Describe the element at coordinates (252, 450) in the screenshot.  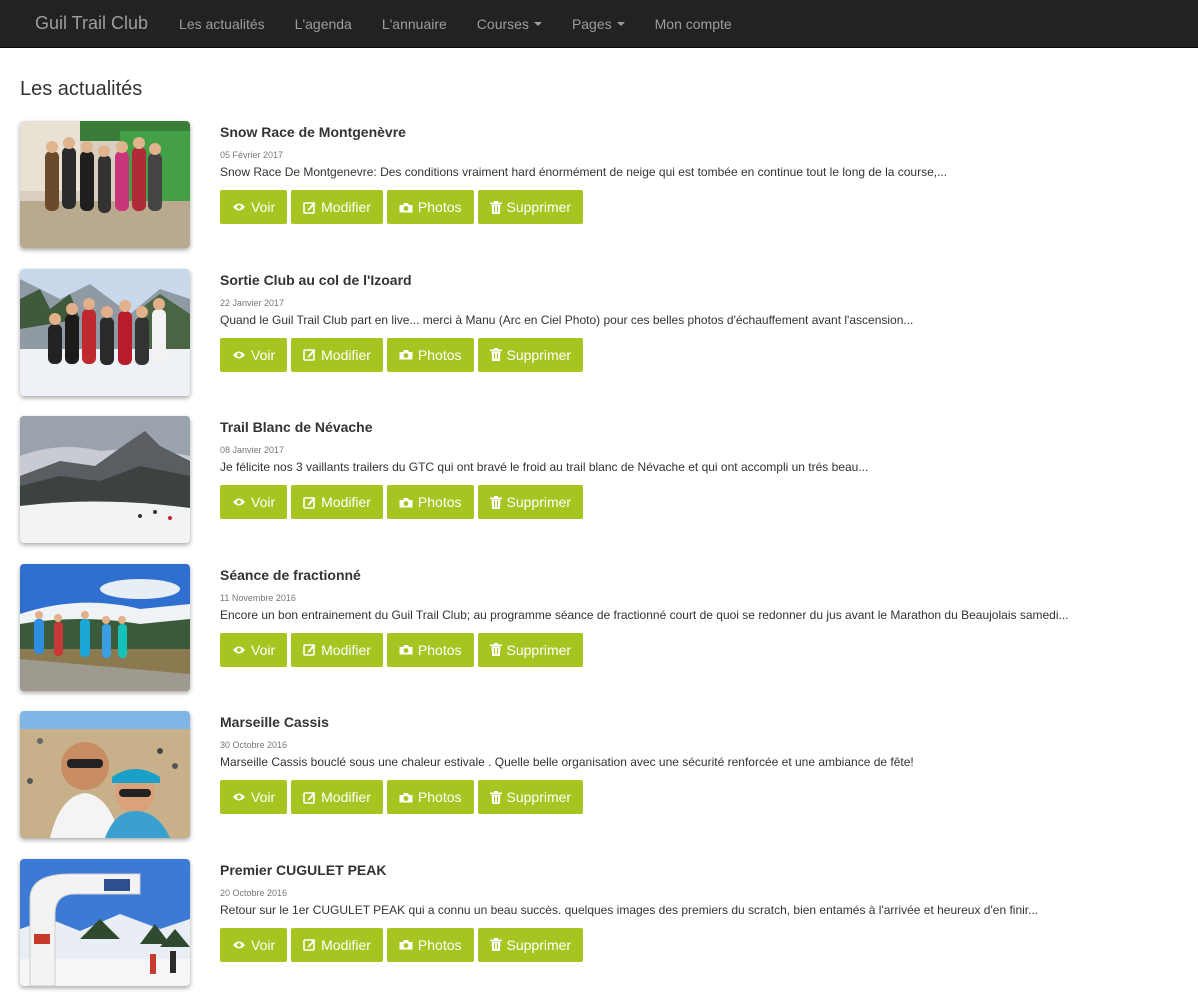
I see `news-date: 08 Janvier 2017` at that location.